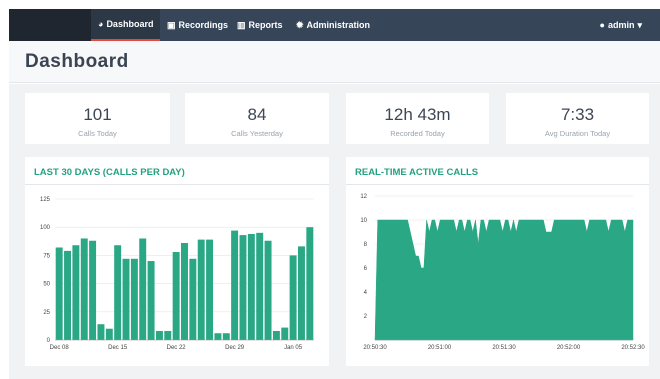 Image resolution: width=660 pixels, height=379 pixels. I want to click on x-tick-label: Dec 29, so click(235, 348).